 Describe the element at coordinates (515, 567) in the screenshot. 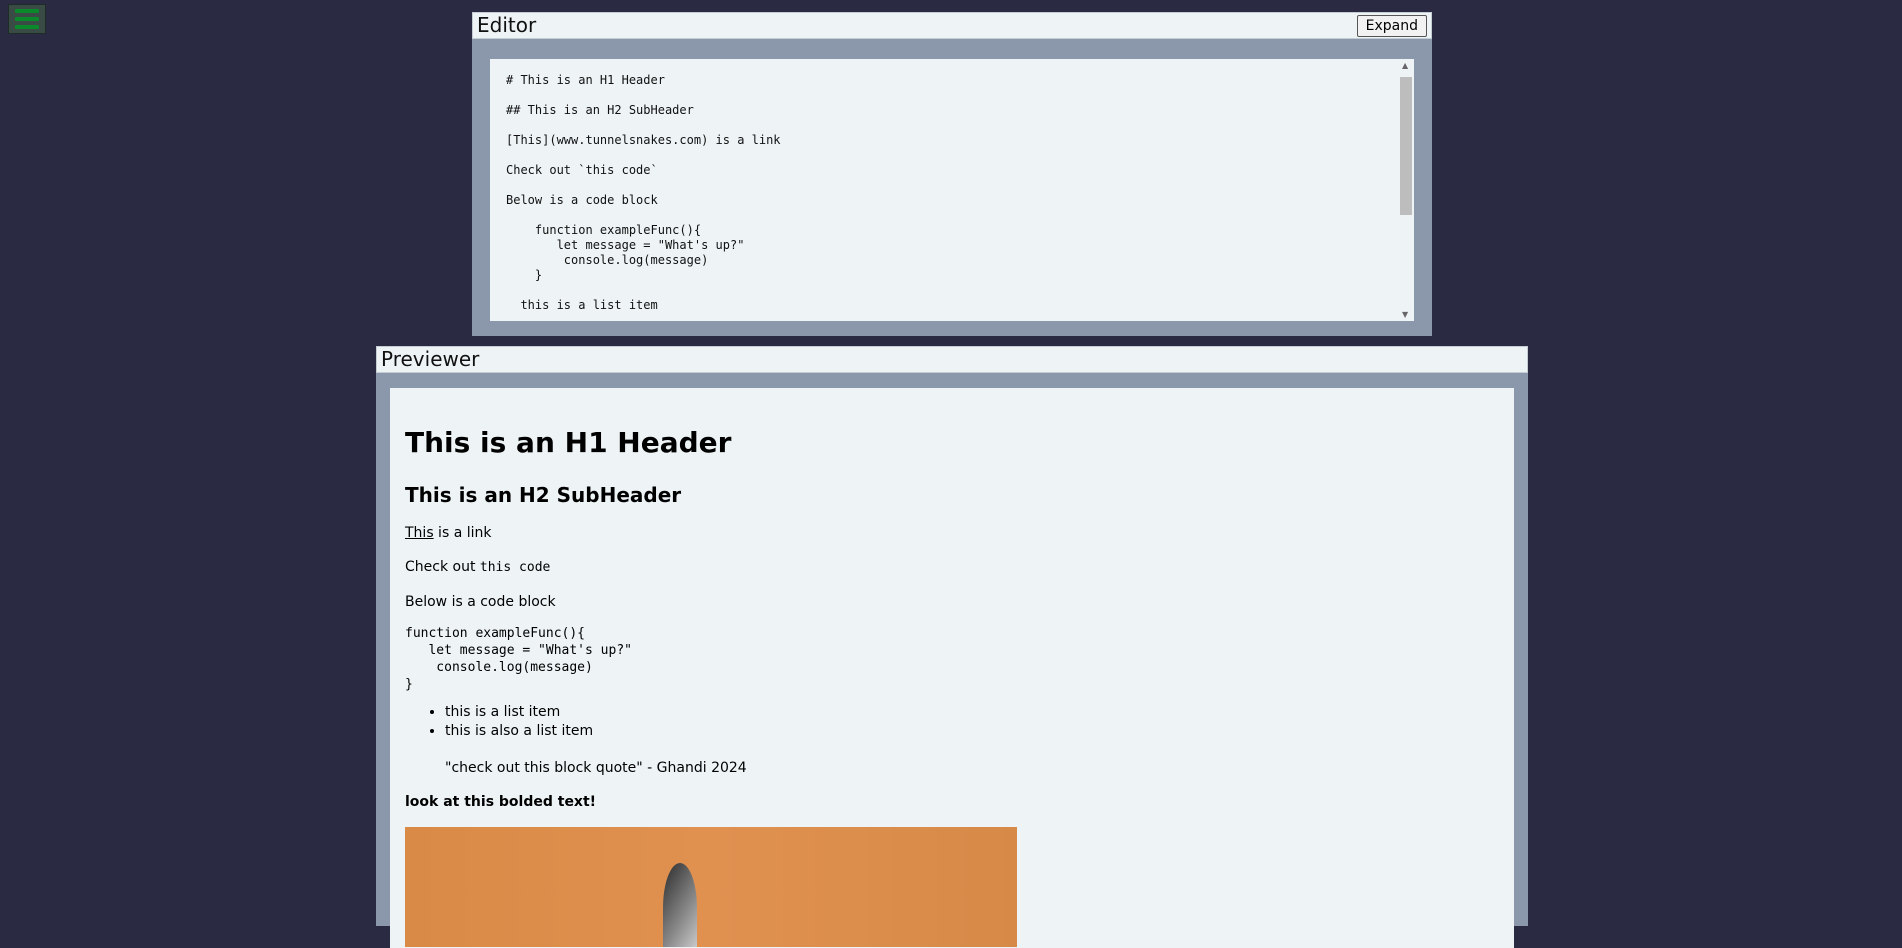

I see `preview-inline-code: this code` at that location.